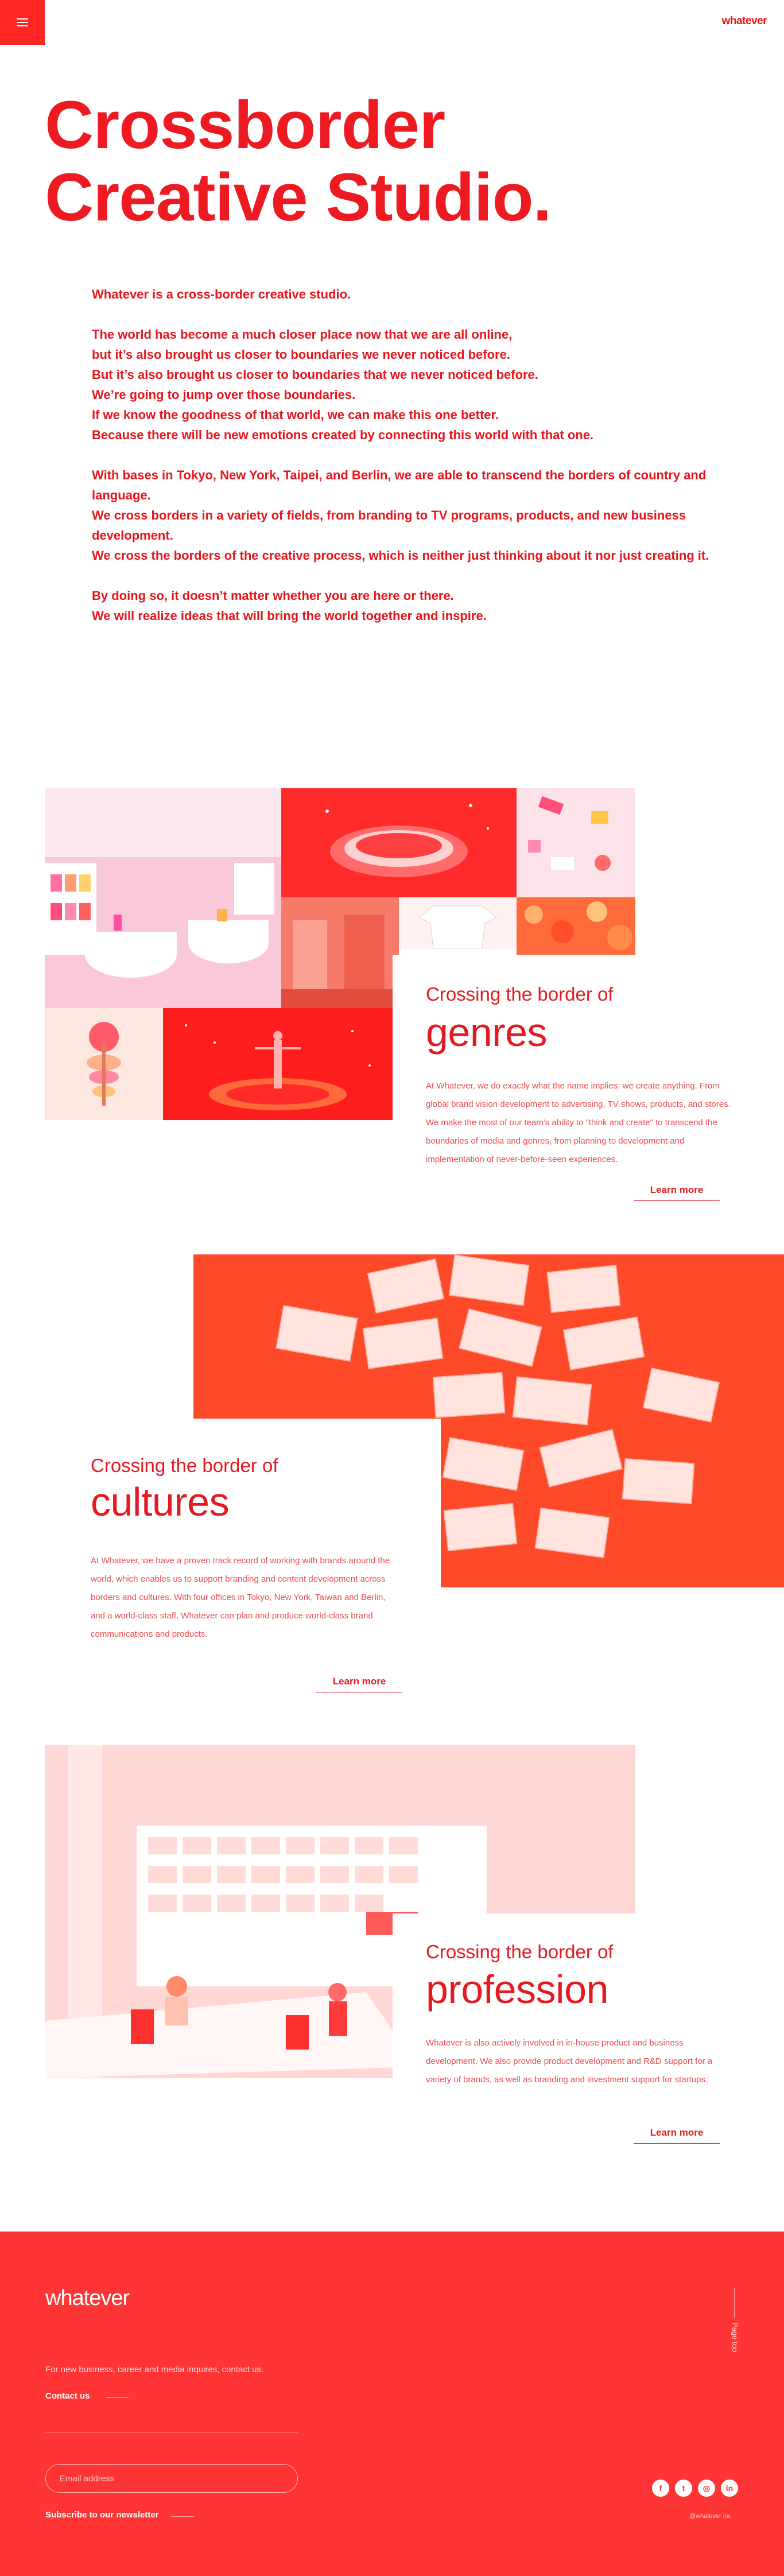  I want to click on page-top-button: Page top, so click(734, 2325).